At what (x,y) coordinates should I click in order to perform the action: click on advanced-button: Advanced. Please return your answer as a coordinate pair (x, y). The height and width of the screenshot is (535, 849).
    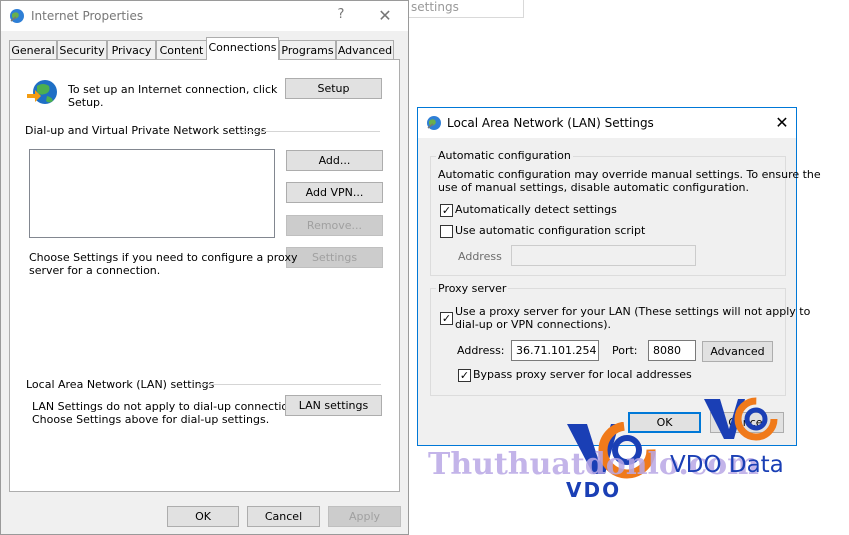
    Looking at the image, I should click on (737, 351).